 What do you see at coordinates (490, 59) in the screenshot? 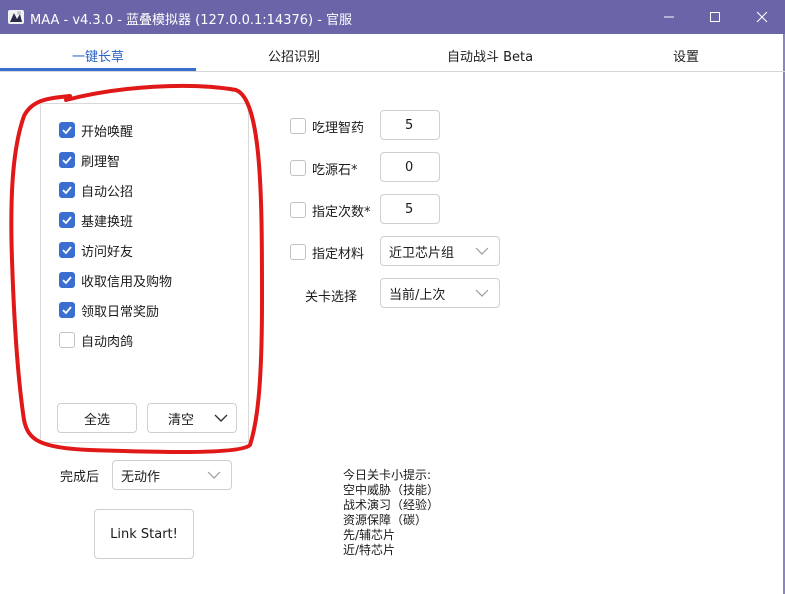
I see `tab-auto-battle: 自动战斗 Beta` at bounding box center [490, 59].